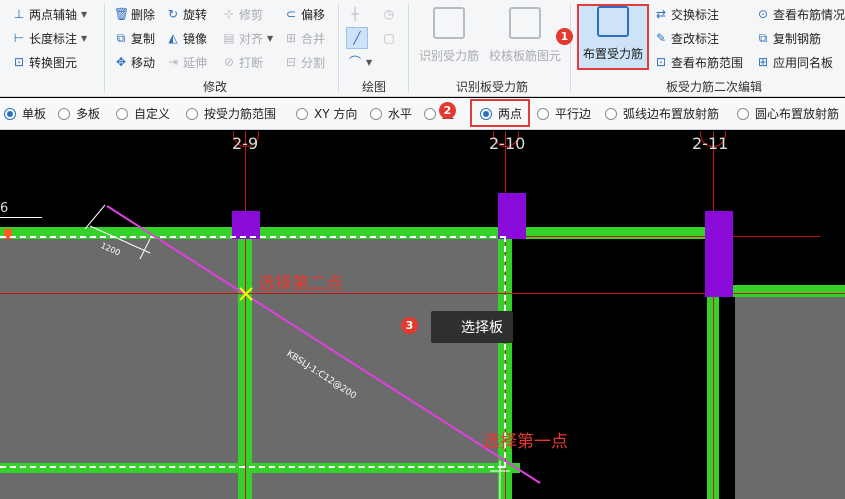  I want to click on modify-group-label: 修改, so click(215, 87).